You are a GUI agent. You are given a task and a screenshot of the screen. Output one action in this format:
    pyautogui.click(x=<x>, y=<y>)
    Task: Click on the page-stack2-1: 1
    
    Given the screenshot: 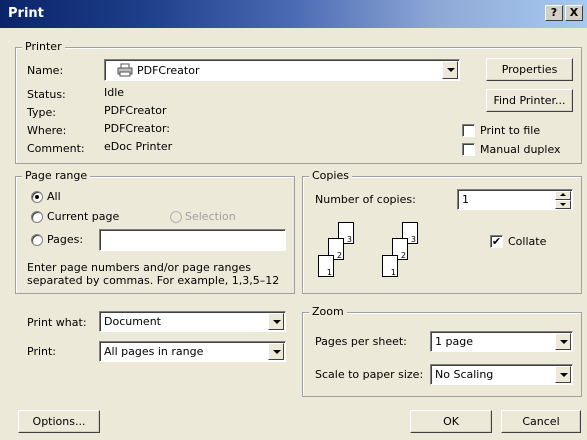 What is the action you would take?
    pyautogui.click(x=390, y=266)
    